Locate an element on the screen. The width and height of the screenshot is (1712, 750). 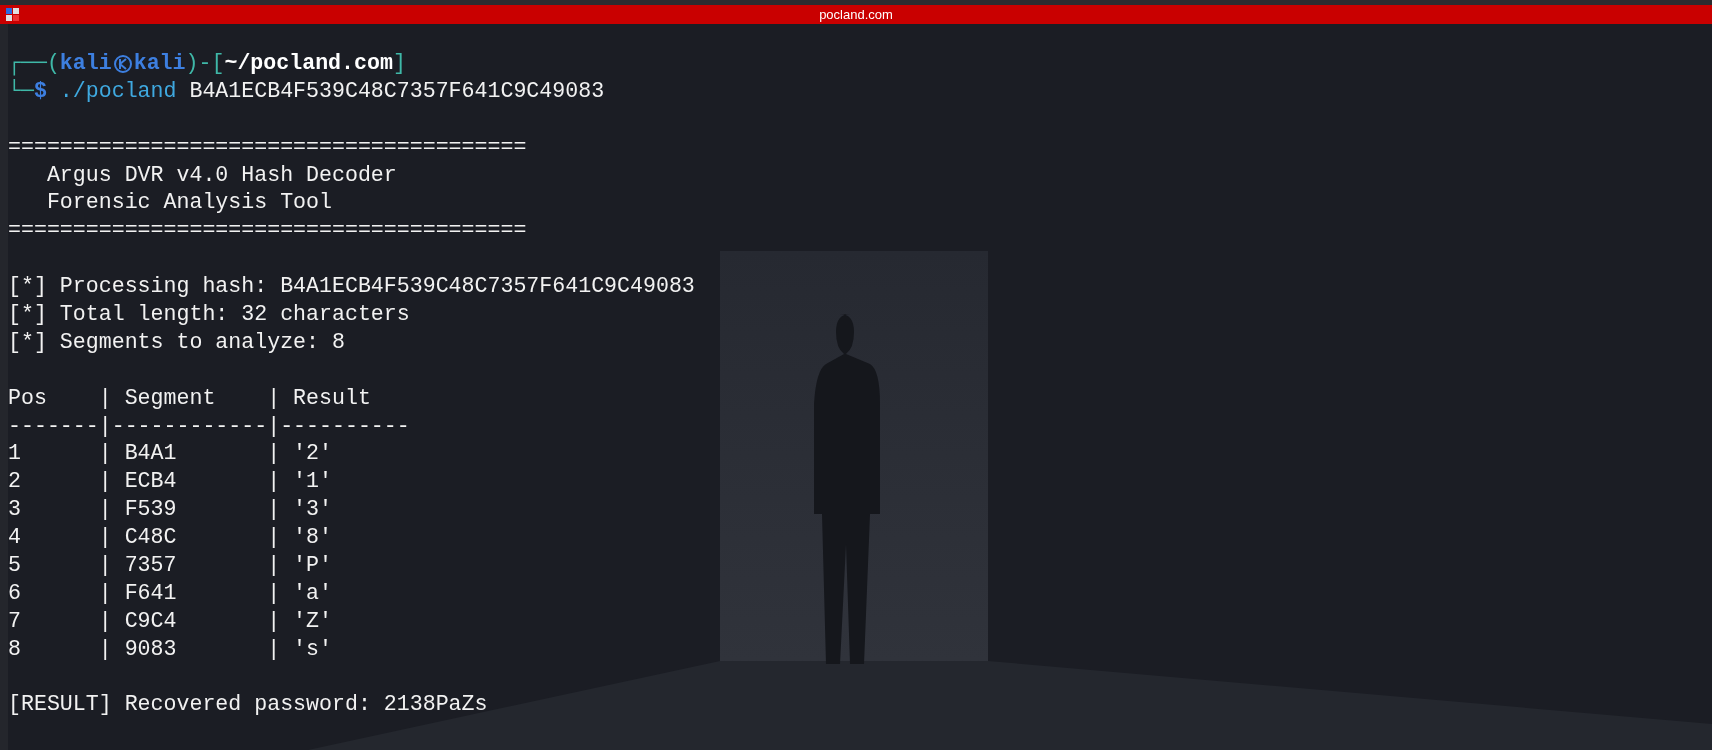
command-argument: B4A1ECB4F539C48C7357F641C9C49083 is located at coordinates (396, 91).